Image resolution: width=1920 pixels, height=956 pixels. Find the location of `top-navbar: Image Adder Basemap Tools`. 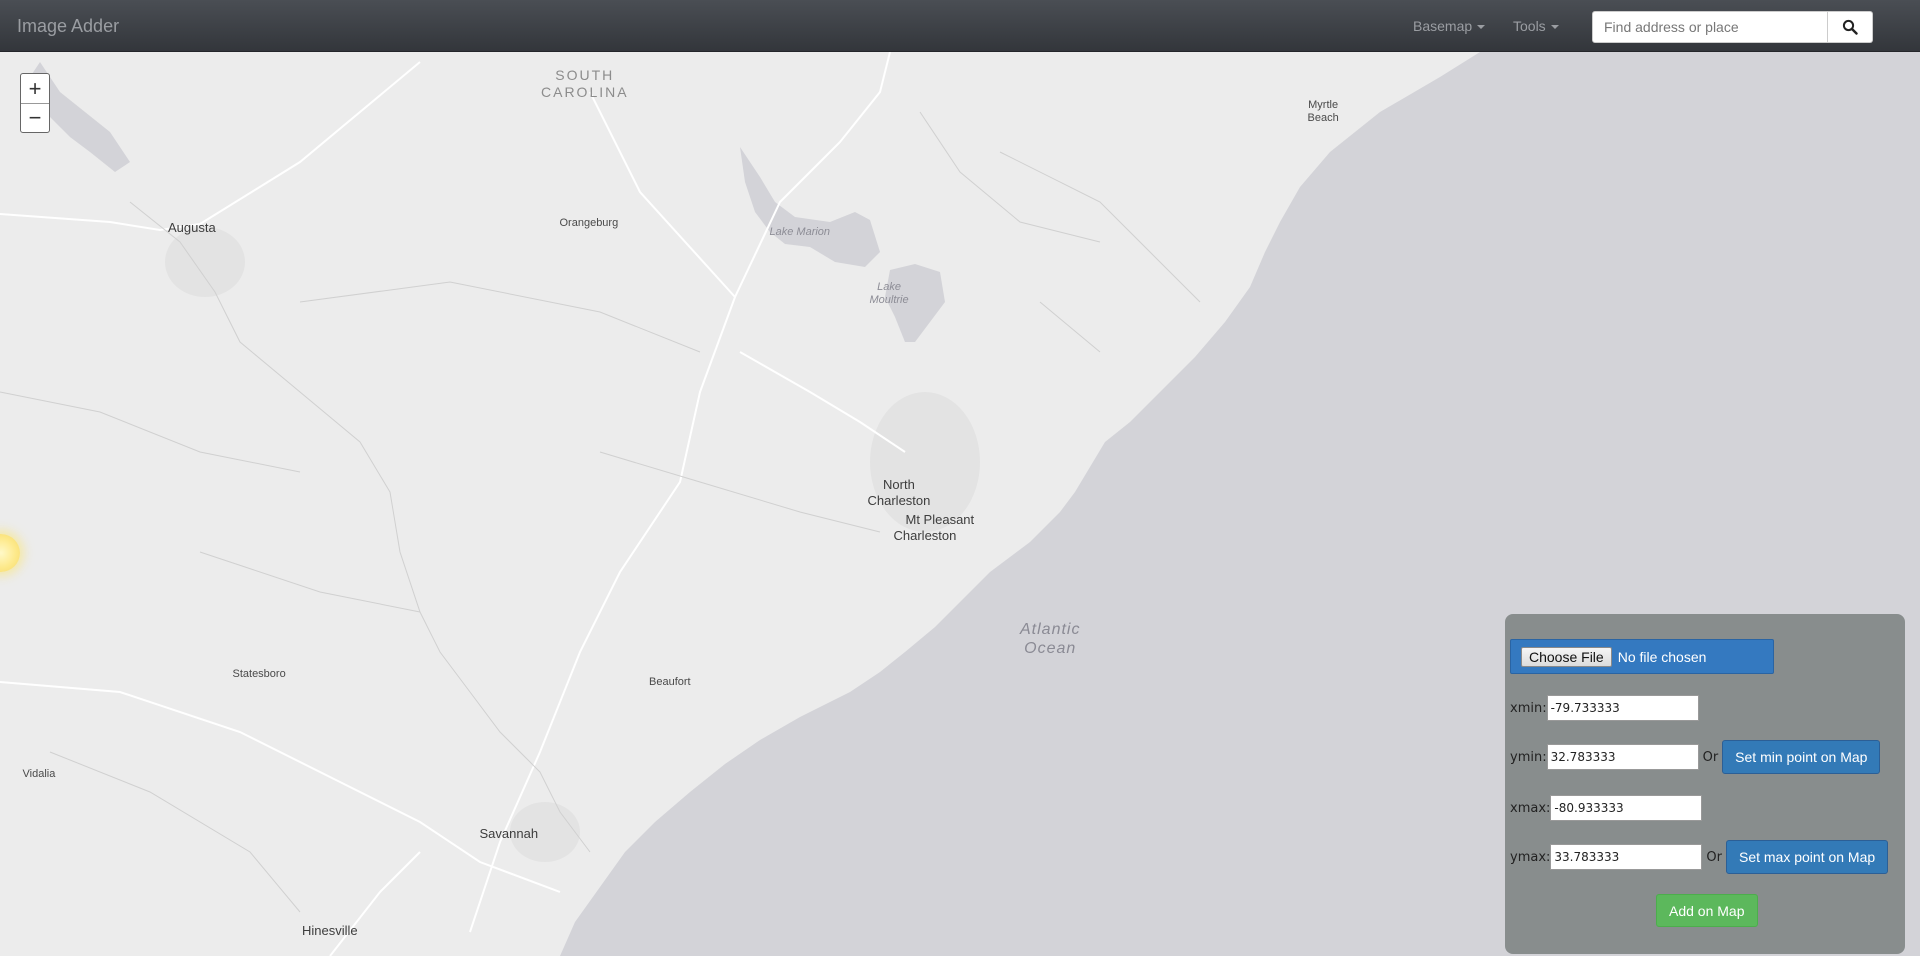

top-navbar: Image Adder Basemap Tools is located at coordinates (960, 26).